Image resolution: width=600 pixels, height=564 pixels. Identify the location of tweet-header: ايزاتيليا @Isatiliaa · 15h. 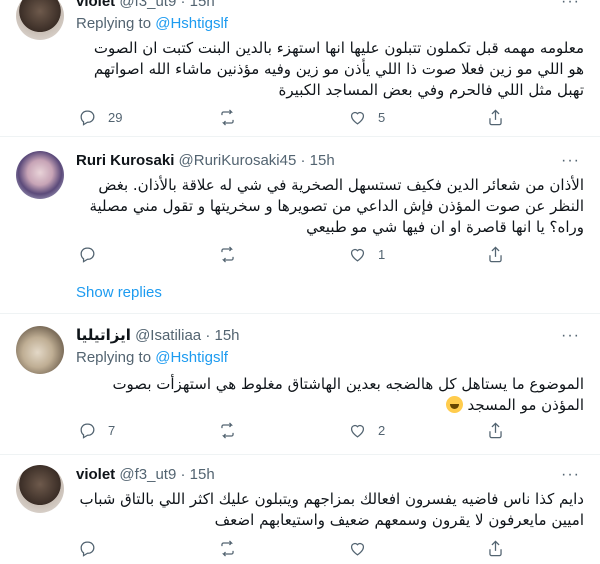
(158, 336).